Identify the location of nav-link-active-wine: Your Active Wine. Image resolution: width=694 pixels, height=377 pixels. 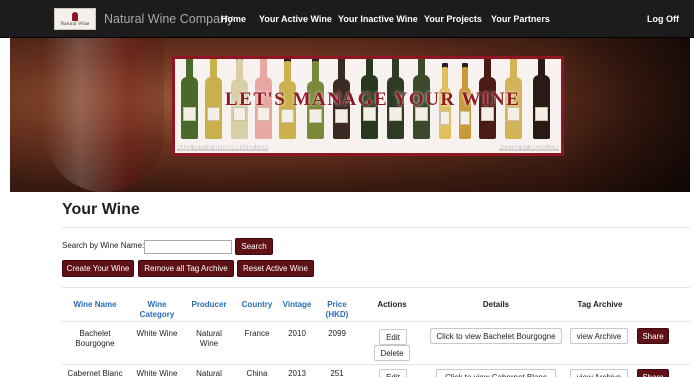
(295, 19).